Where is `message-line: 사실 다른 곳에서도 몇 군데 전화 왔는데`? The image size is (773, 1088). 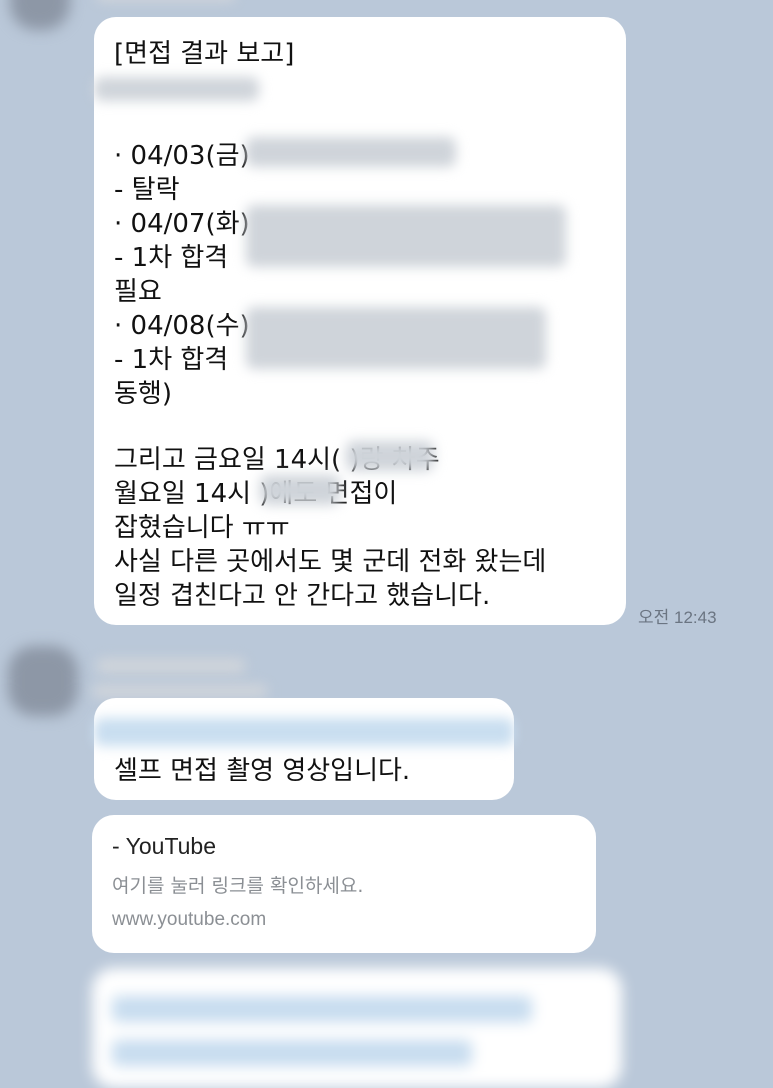
message-line: 사실 다른 곳에서도 몇 군데 전화 왔는데 is located at coordinates (330, 562).